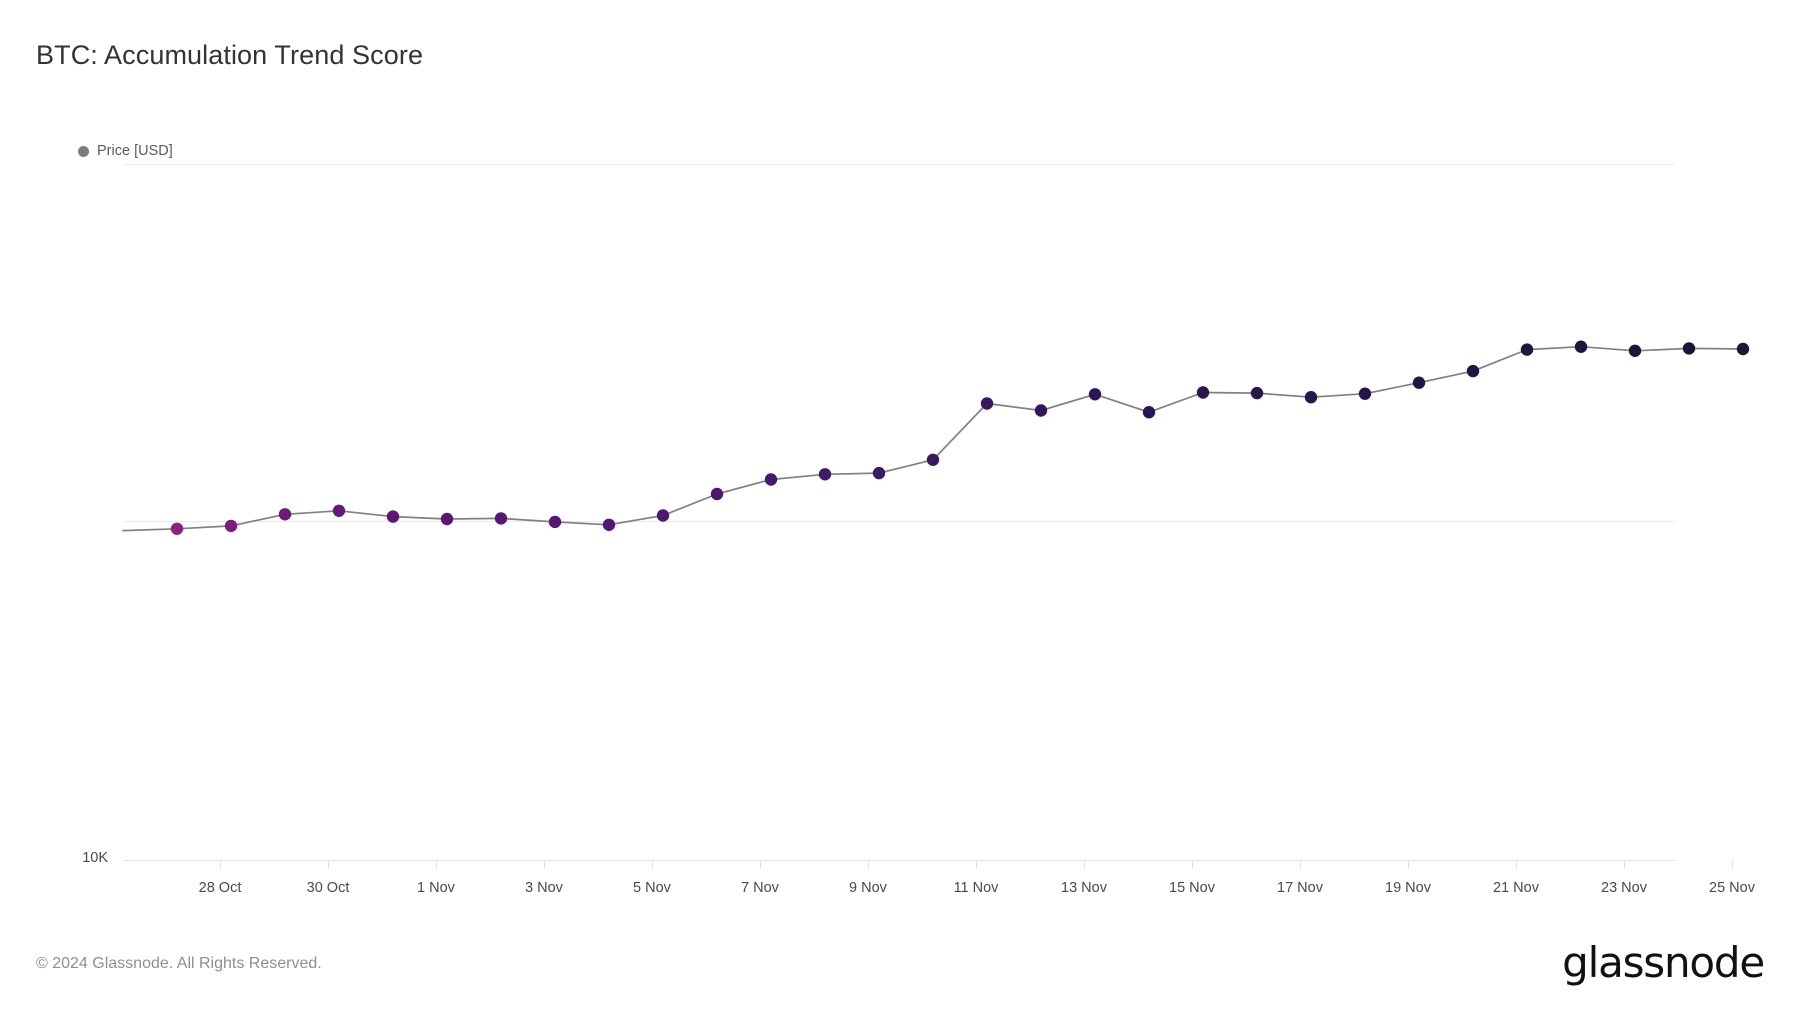  Describe the element at coordinates (976, 888) in the screenshot. I see `x-axis-tick-label: 11 Nov` at that location.